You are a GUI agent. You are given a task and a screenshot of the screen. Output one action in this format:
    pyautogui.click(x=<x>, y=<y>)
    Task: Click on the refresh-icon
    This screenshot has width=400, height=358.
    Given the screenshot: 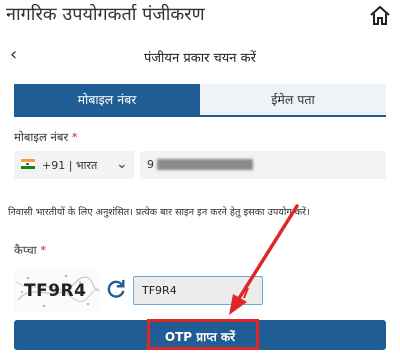 What is the action you would take?
    pyautogui.click(x=116, y=289)
    